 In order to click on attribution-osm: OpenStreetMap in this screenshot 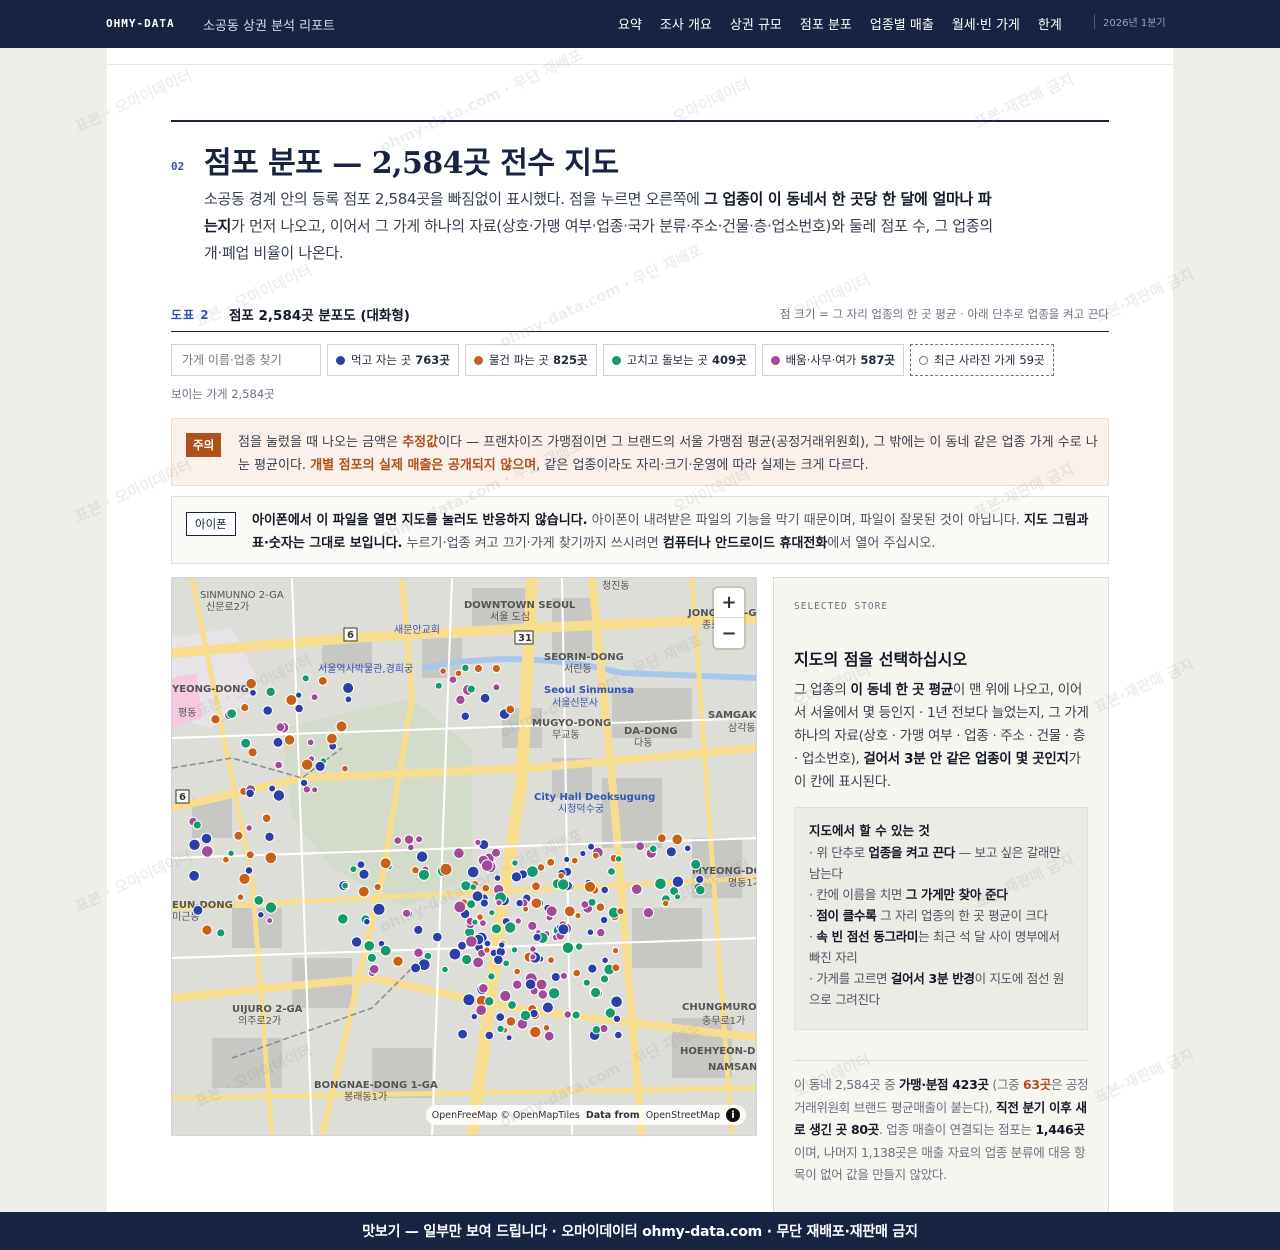, I will do `click(683, 1115)`.